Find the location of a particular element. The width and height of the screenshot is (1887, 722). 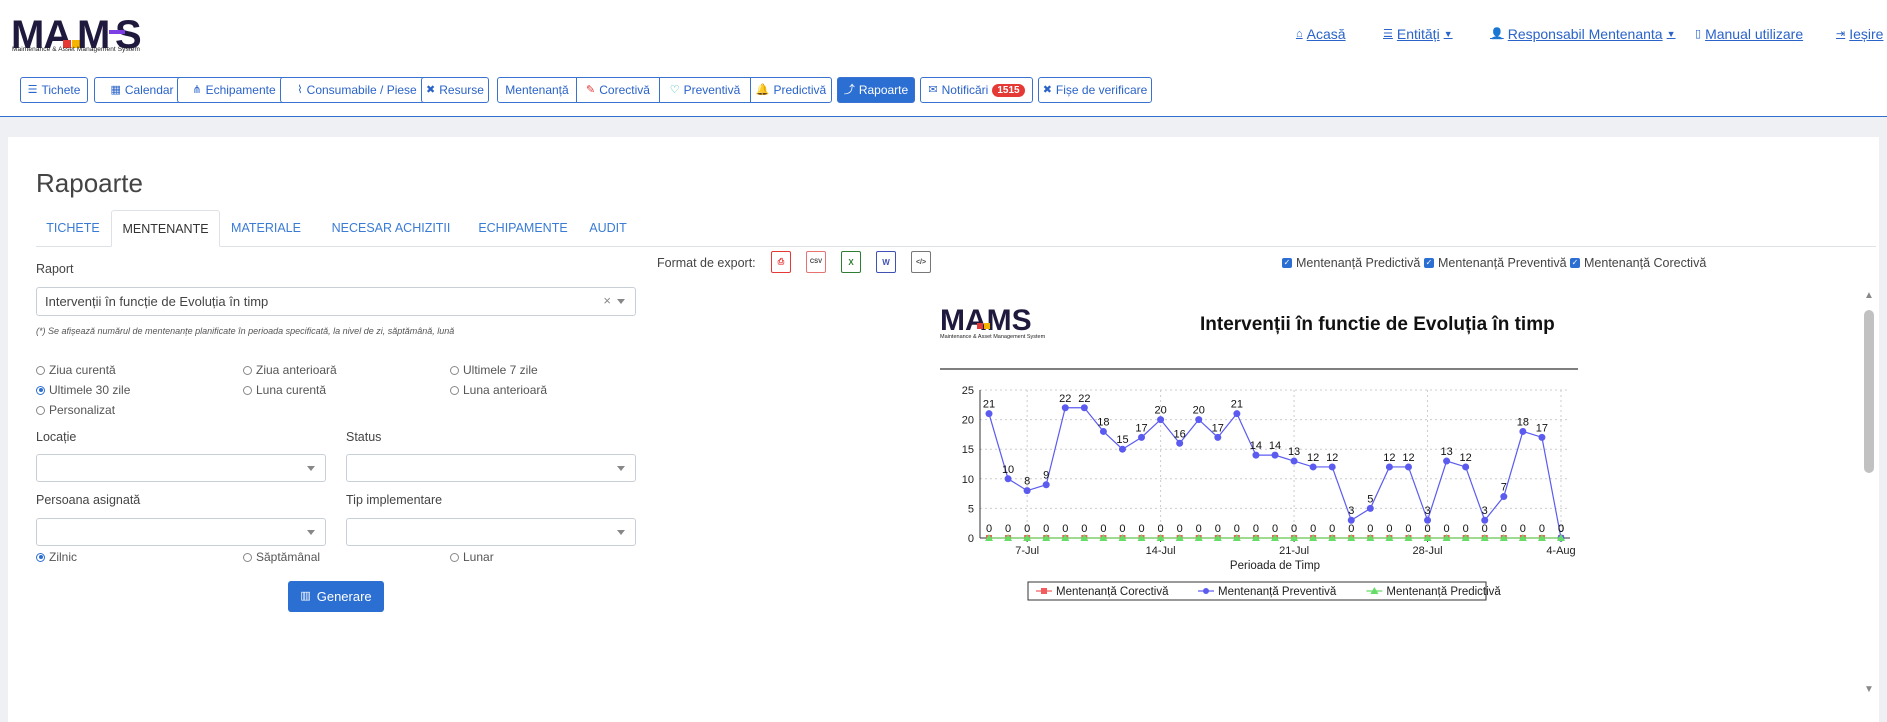

data-label: 20 is located at coordinates (1199, 411).